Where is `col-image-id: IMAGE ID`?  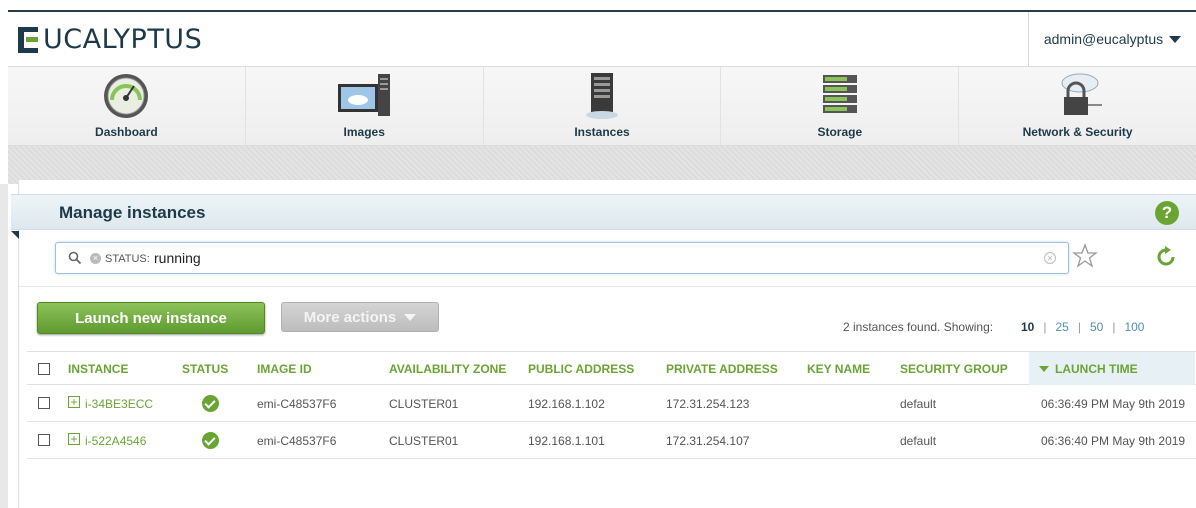 col-image-id: IMAGE ID is located at coordinates (284, 369).